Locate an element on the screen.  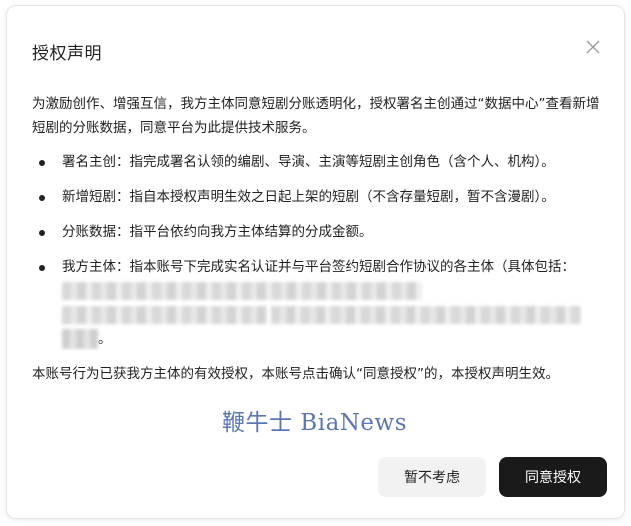
accept-button: 同意授权 is located at coordinates (553, 477).